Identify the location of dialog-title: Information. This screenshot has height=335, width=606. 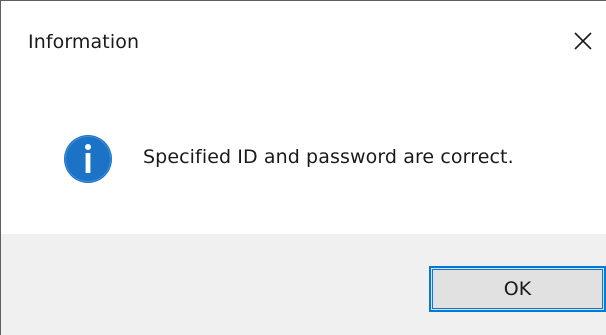
(84, 42).